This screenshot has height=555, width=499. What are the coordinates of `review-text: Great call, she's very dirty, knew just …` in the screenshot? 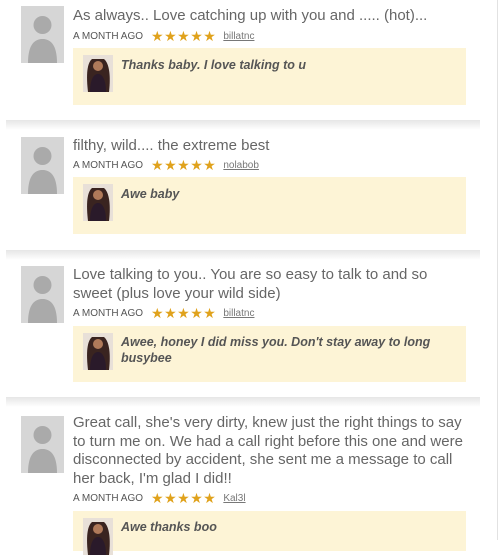 It's located at (268, 450).